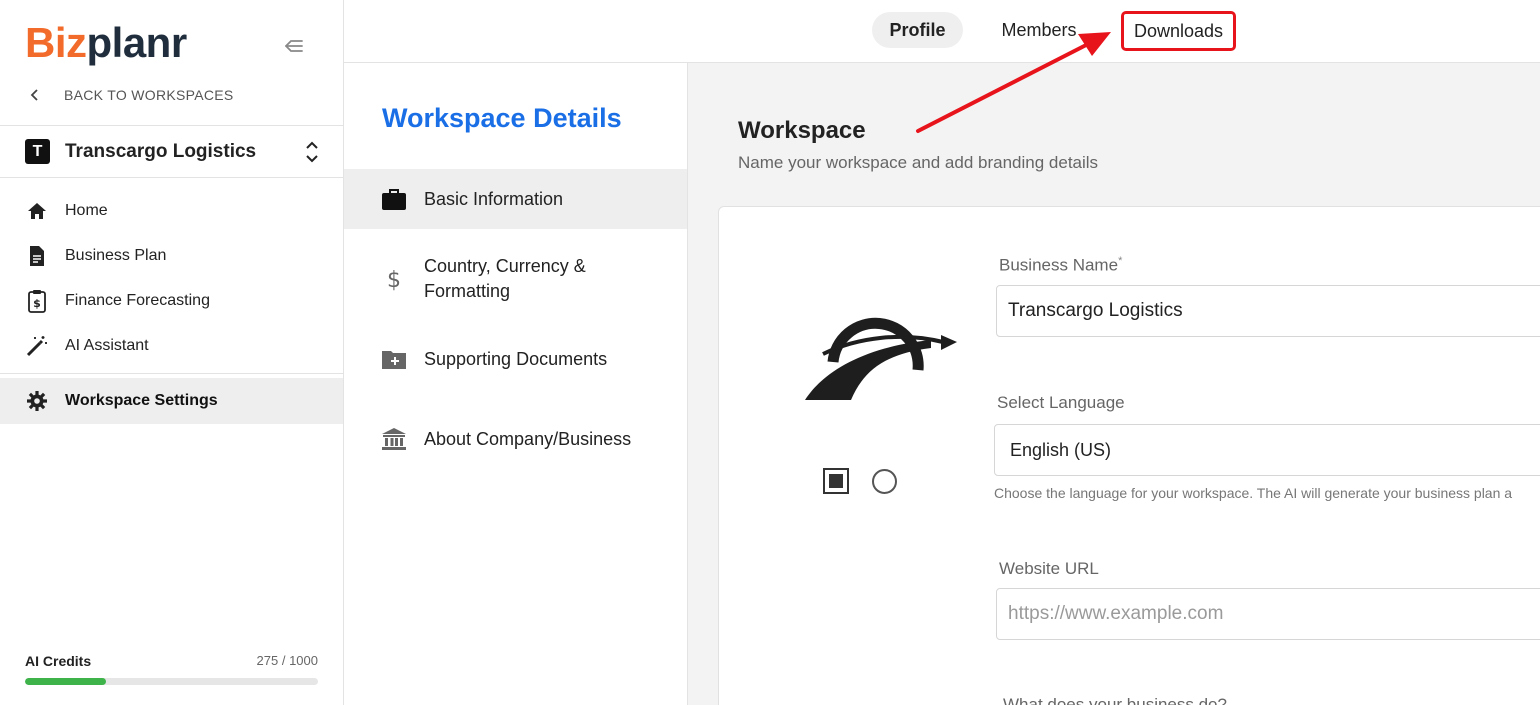 The height and width of the screenshot is (705, 1540). What do you see at coordinates (171, 681) in the screenshot?
I see `ai-credits-progress` at bounding box center [171, 681].